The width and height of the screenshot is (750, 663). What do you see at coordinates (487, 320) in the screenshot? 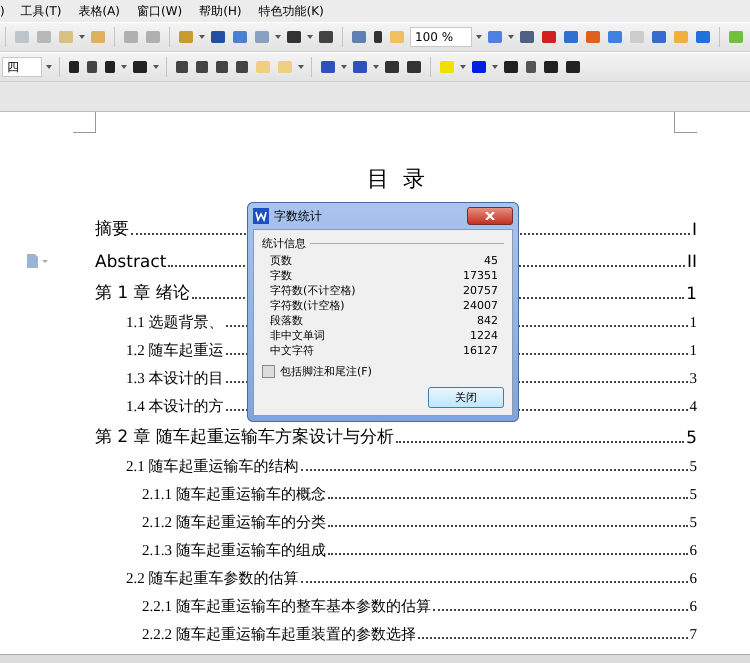
I see `stat-value: 842` at bounding box center [487, 320].